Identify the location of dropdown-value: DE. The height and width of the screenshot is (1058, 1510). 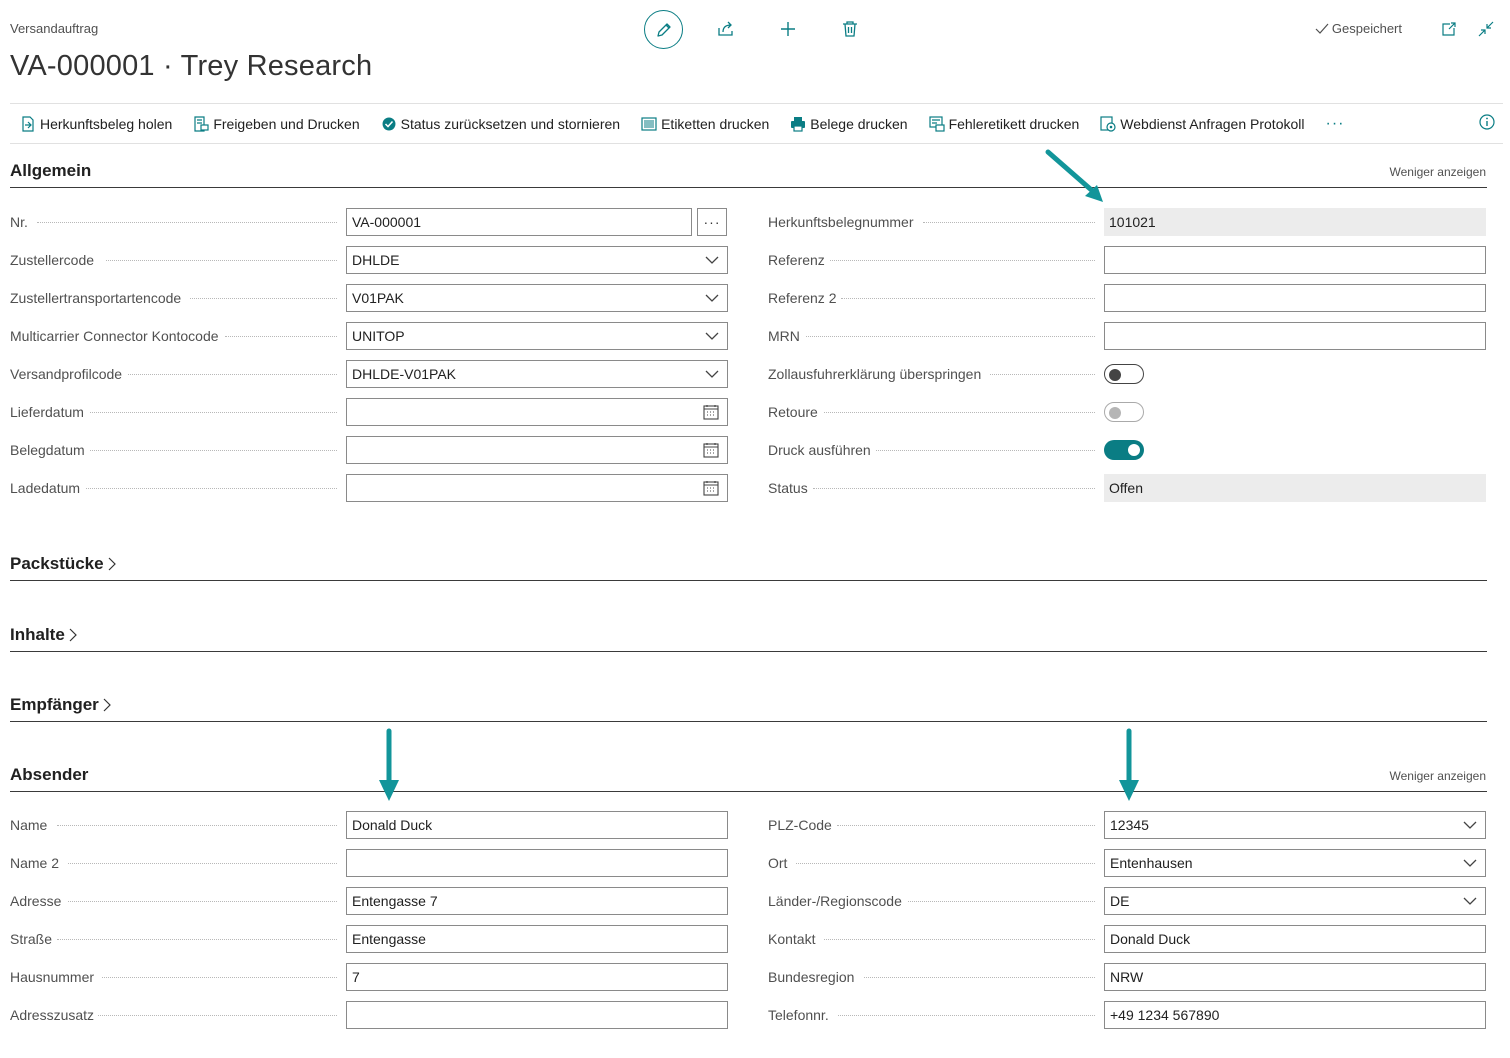
(1120, 901).